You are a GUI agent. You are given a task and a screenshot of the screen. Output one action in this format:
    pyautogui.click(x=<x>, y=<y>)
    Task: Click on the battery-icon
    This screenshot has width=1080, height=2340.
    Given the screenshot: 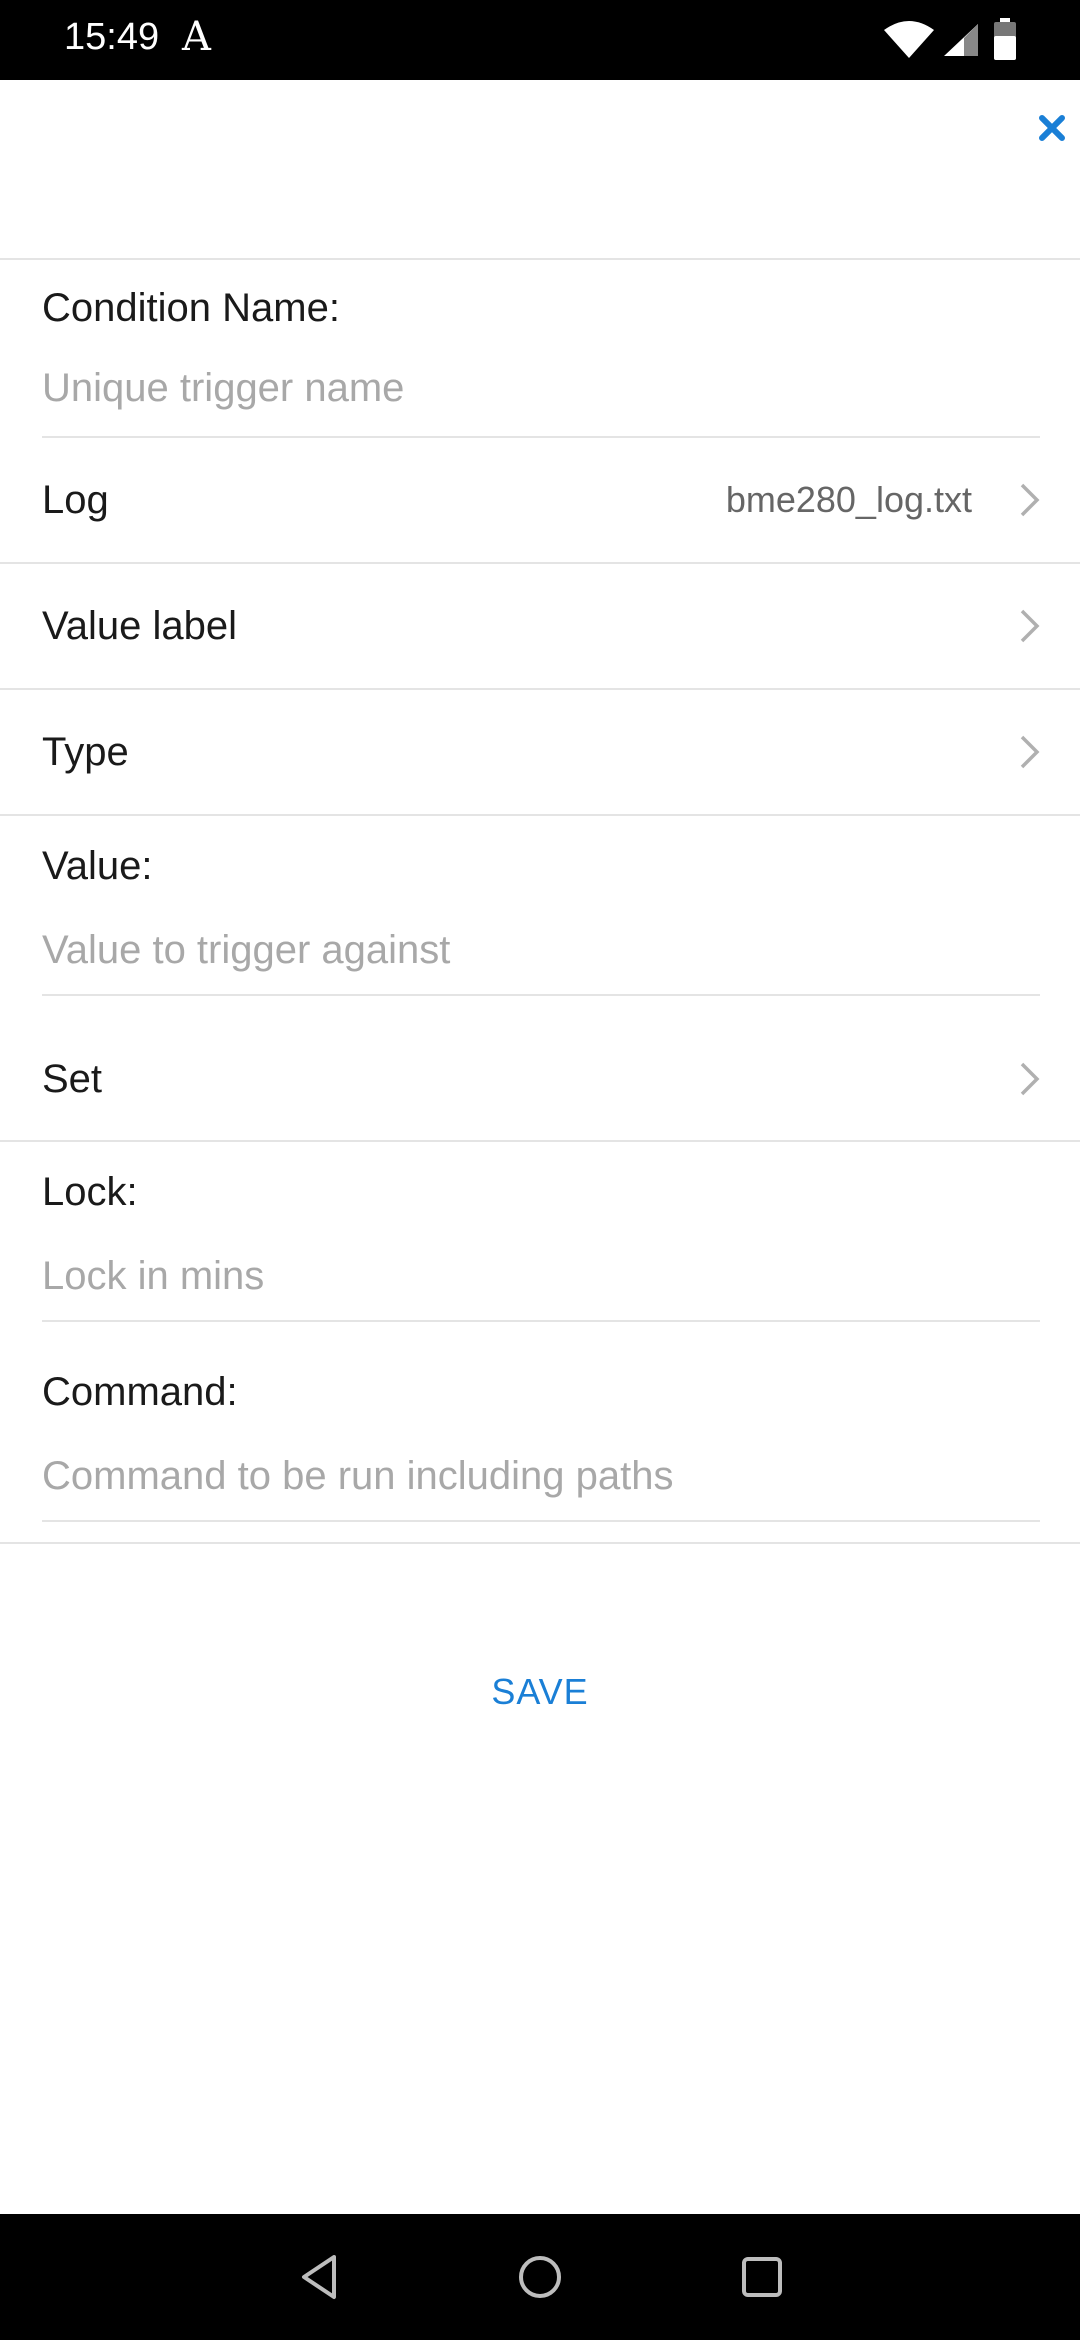 What is the action you would take?
    pyautogui.click(x=1005, y=39)
    